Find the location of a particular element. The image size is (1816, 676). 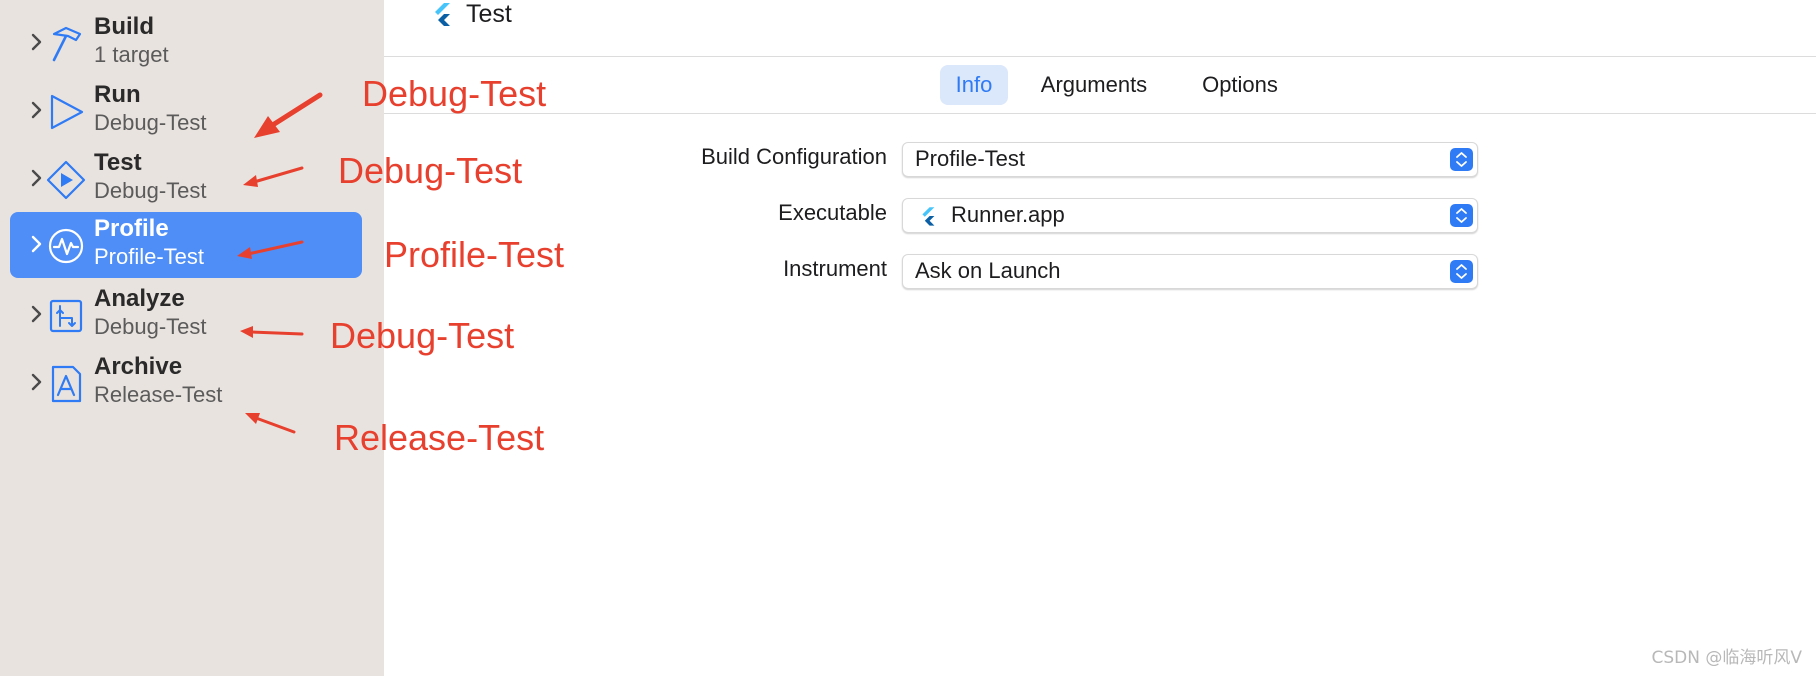

build-configuration-select: Profile-Test is located at coordinates (1190, 159).